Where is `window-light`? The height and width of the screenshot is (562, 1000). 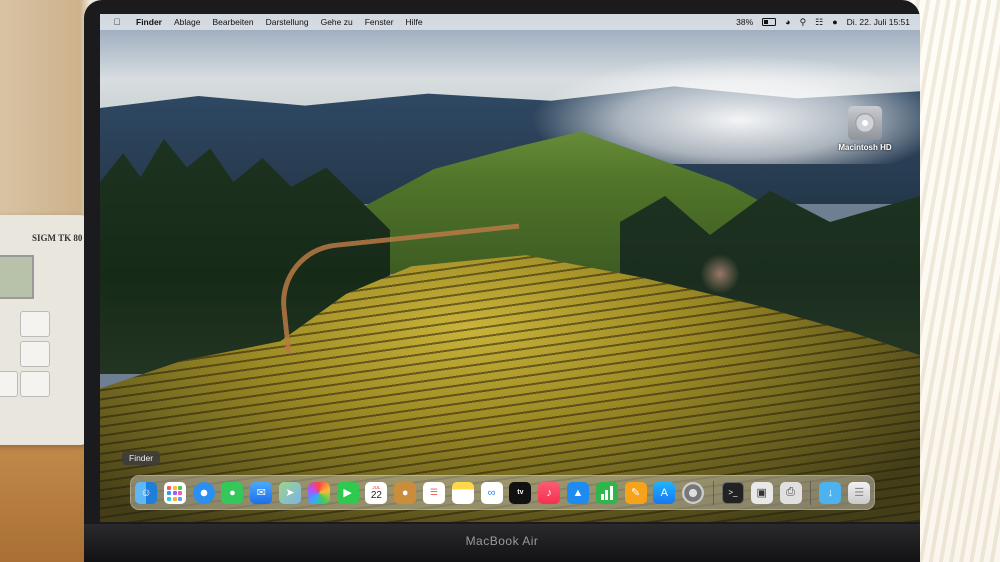 window-light is located at coordinates (955, 281).